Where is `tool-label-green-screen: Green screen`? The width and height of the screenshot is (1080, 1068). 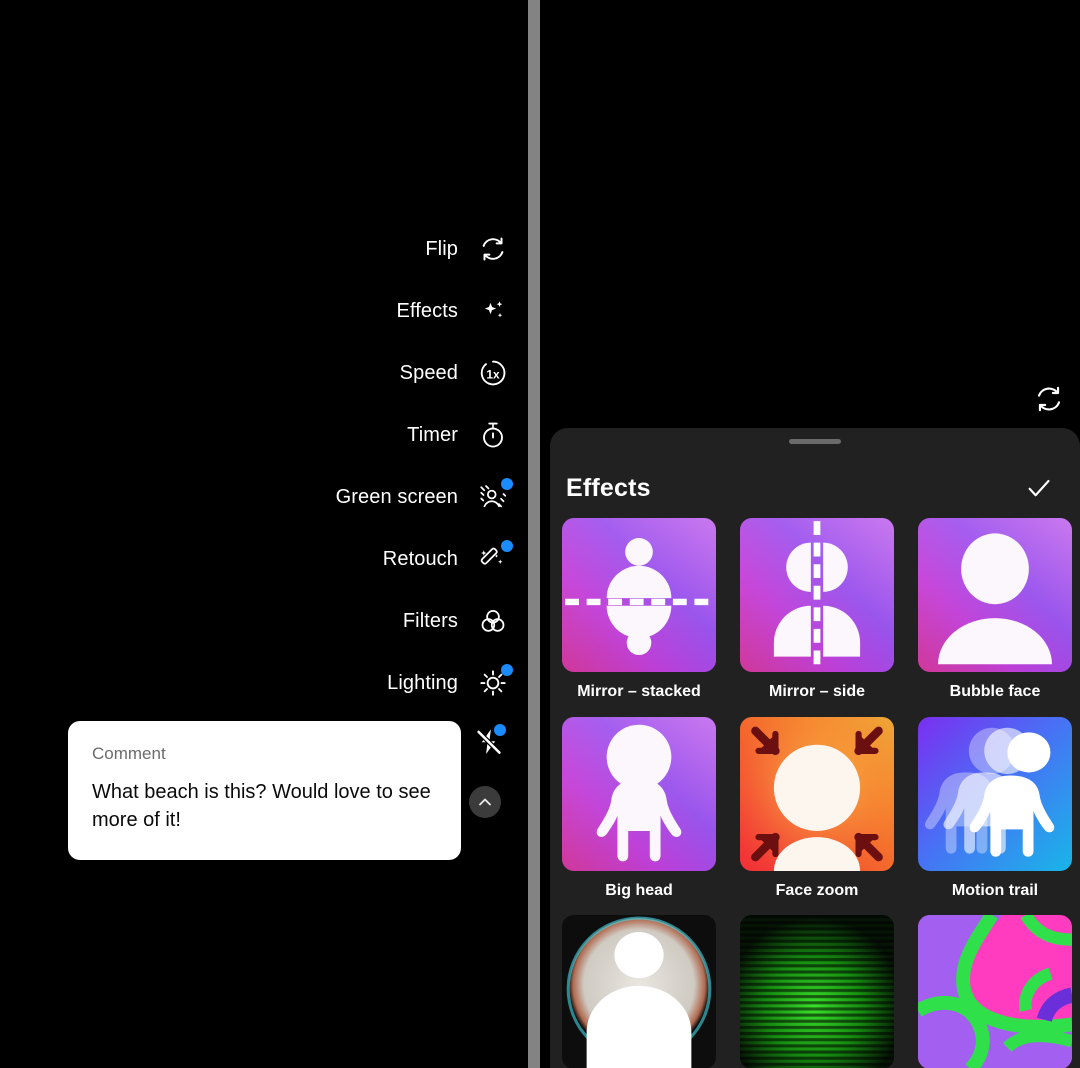
tool-label-green-screen: Green screen is located at coordinates (396, 497).